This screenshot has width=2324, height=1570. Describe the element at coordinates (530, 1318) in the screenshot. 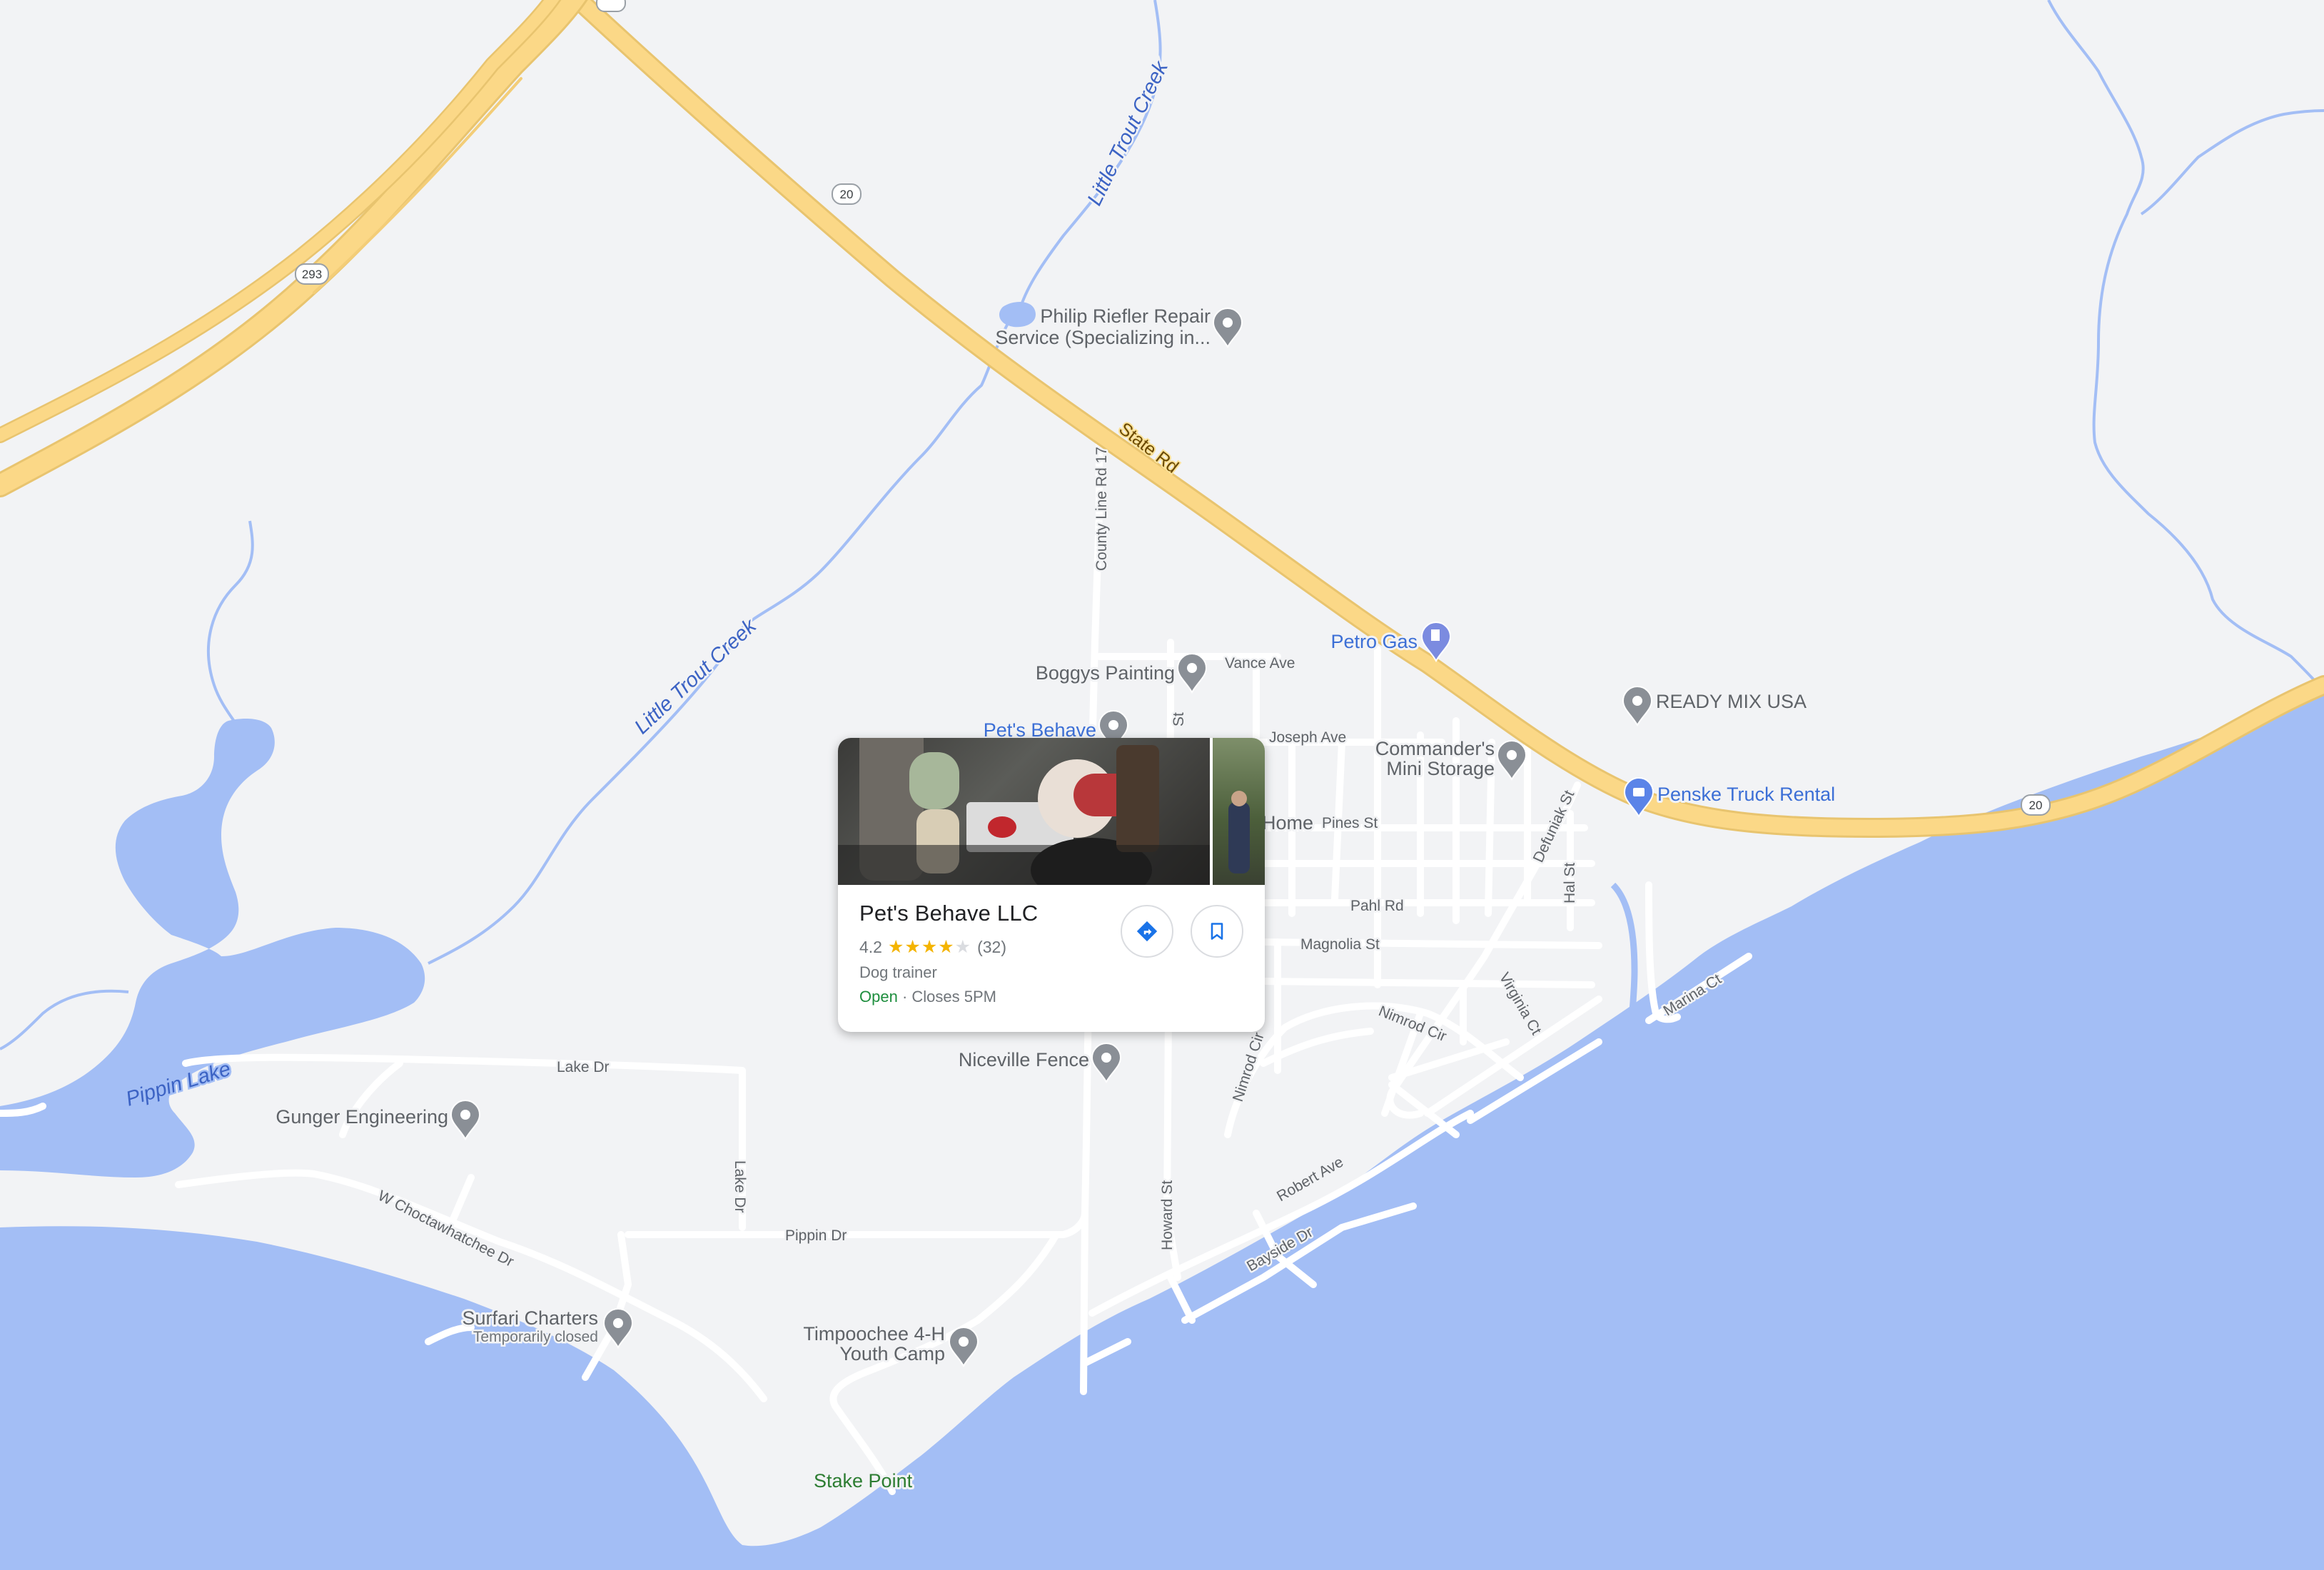

I see `poi-label-surfari-charters: Surfari Charters` at that location.